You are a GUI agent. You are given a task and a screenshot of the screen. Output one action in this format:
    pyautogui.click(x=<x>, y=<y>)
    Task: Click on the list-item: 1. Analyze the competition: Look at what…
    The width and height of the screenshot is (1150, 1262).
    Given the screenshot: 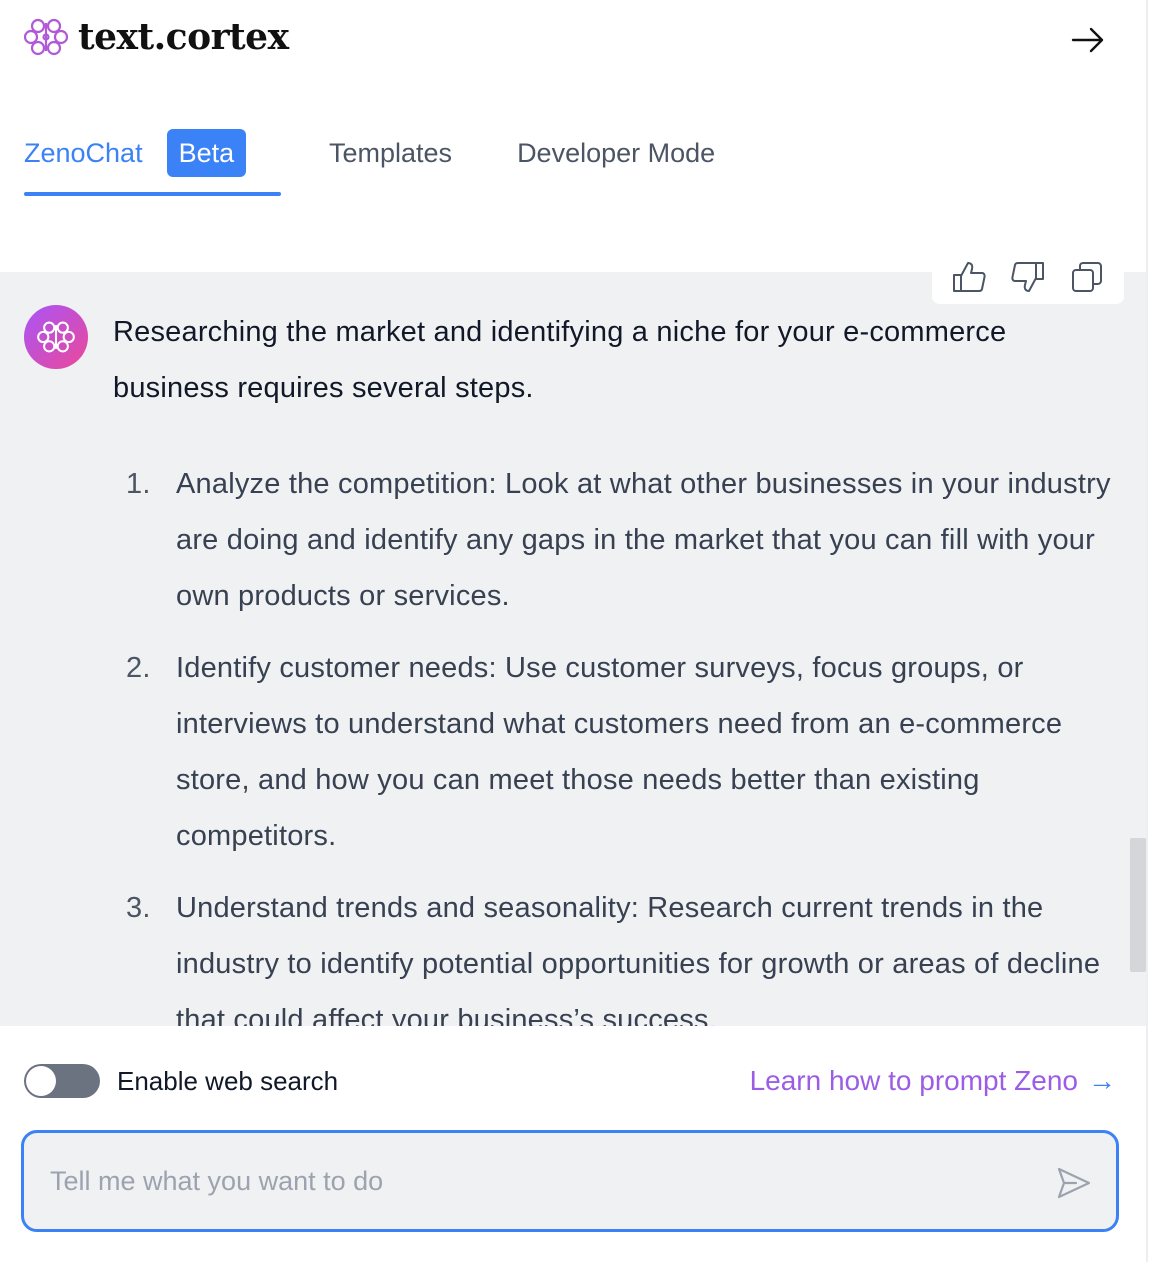 What is the action you would take?
    pyautogui.click(x=618, y=540)
    